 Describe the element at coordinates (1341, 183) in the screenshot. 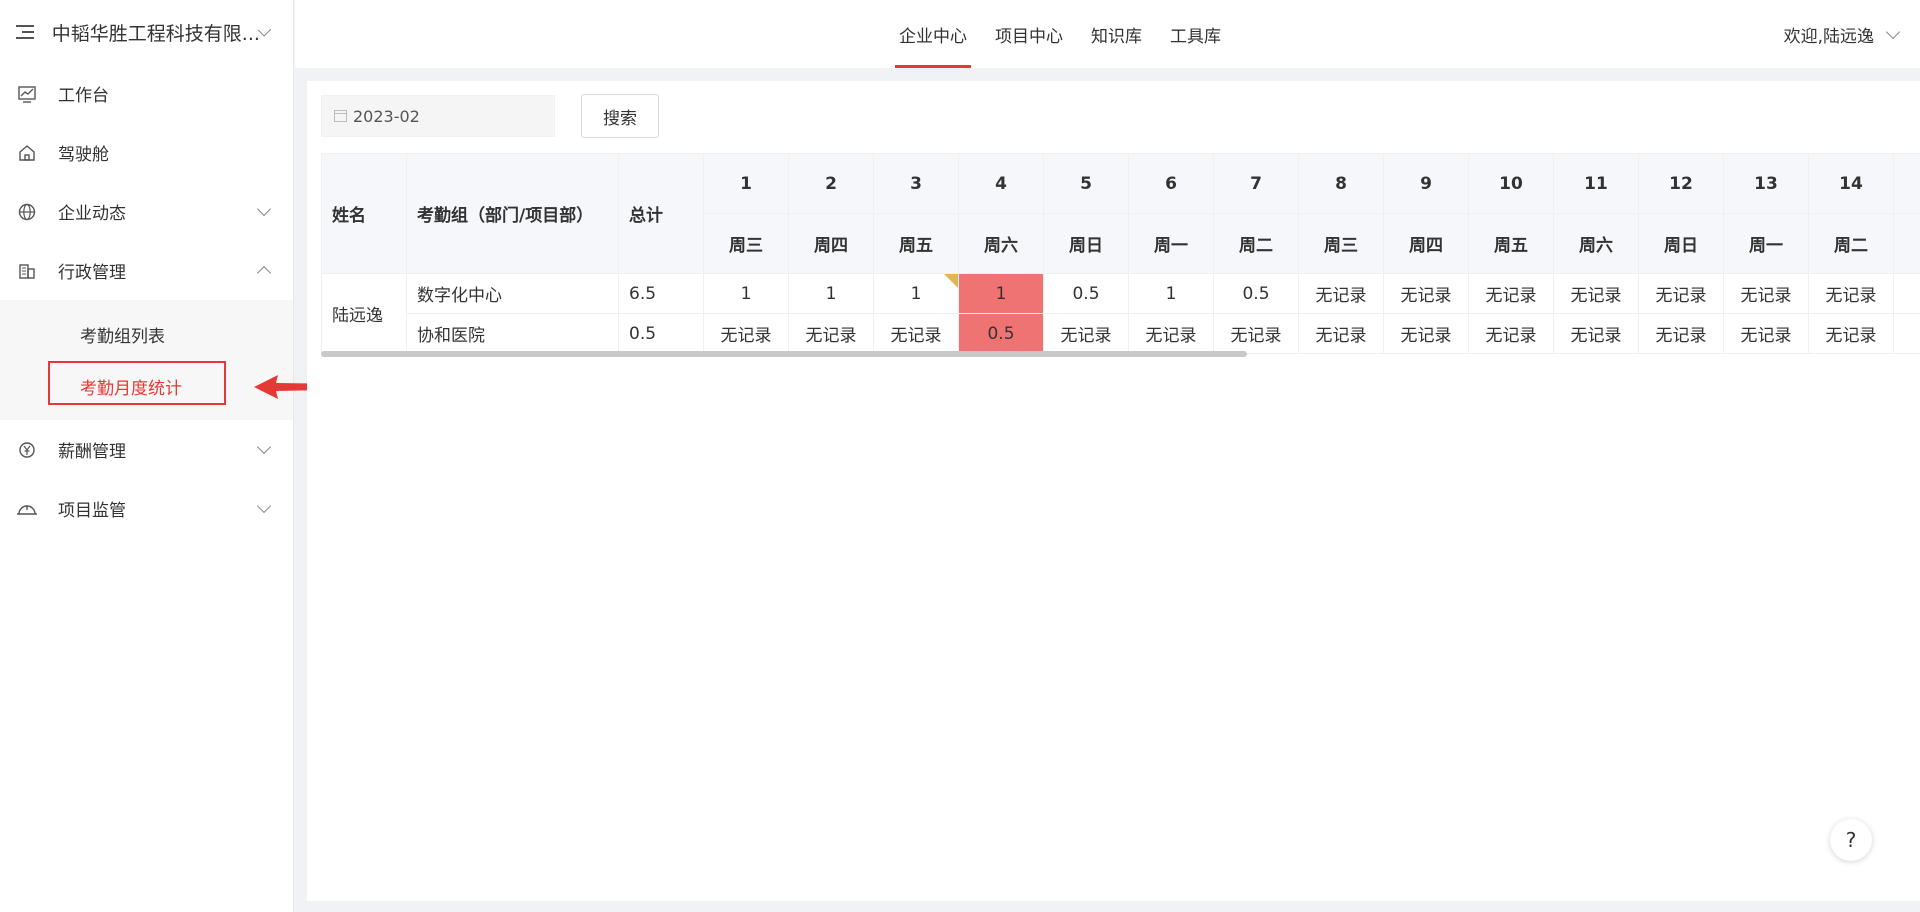

I see `column-header-day: 8` at that location.